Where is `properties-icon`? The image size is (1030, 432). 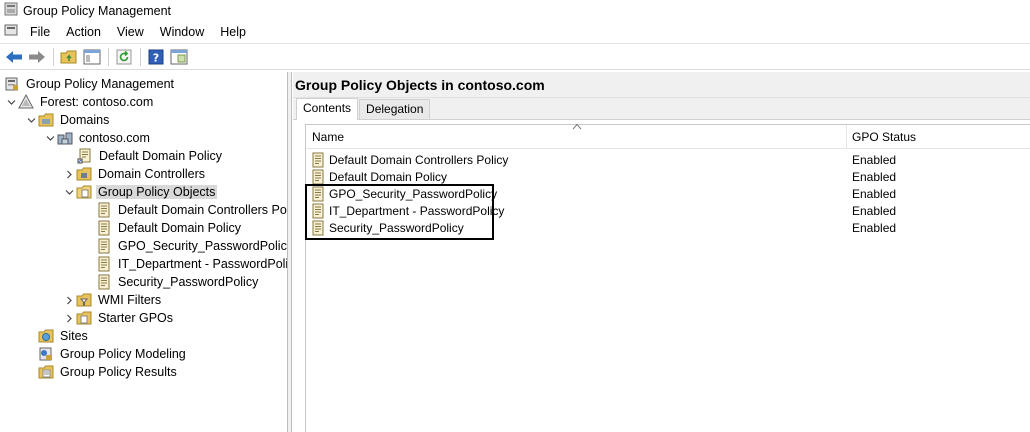
properties-icon is located at coordinates (179, 56).